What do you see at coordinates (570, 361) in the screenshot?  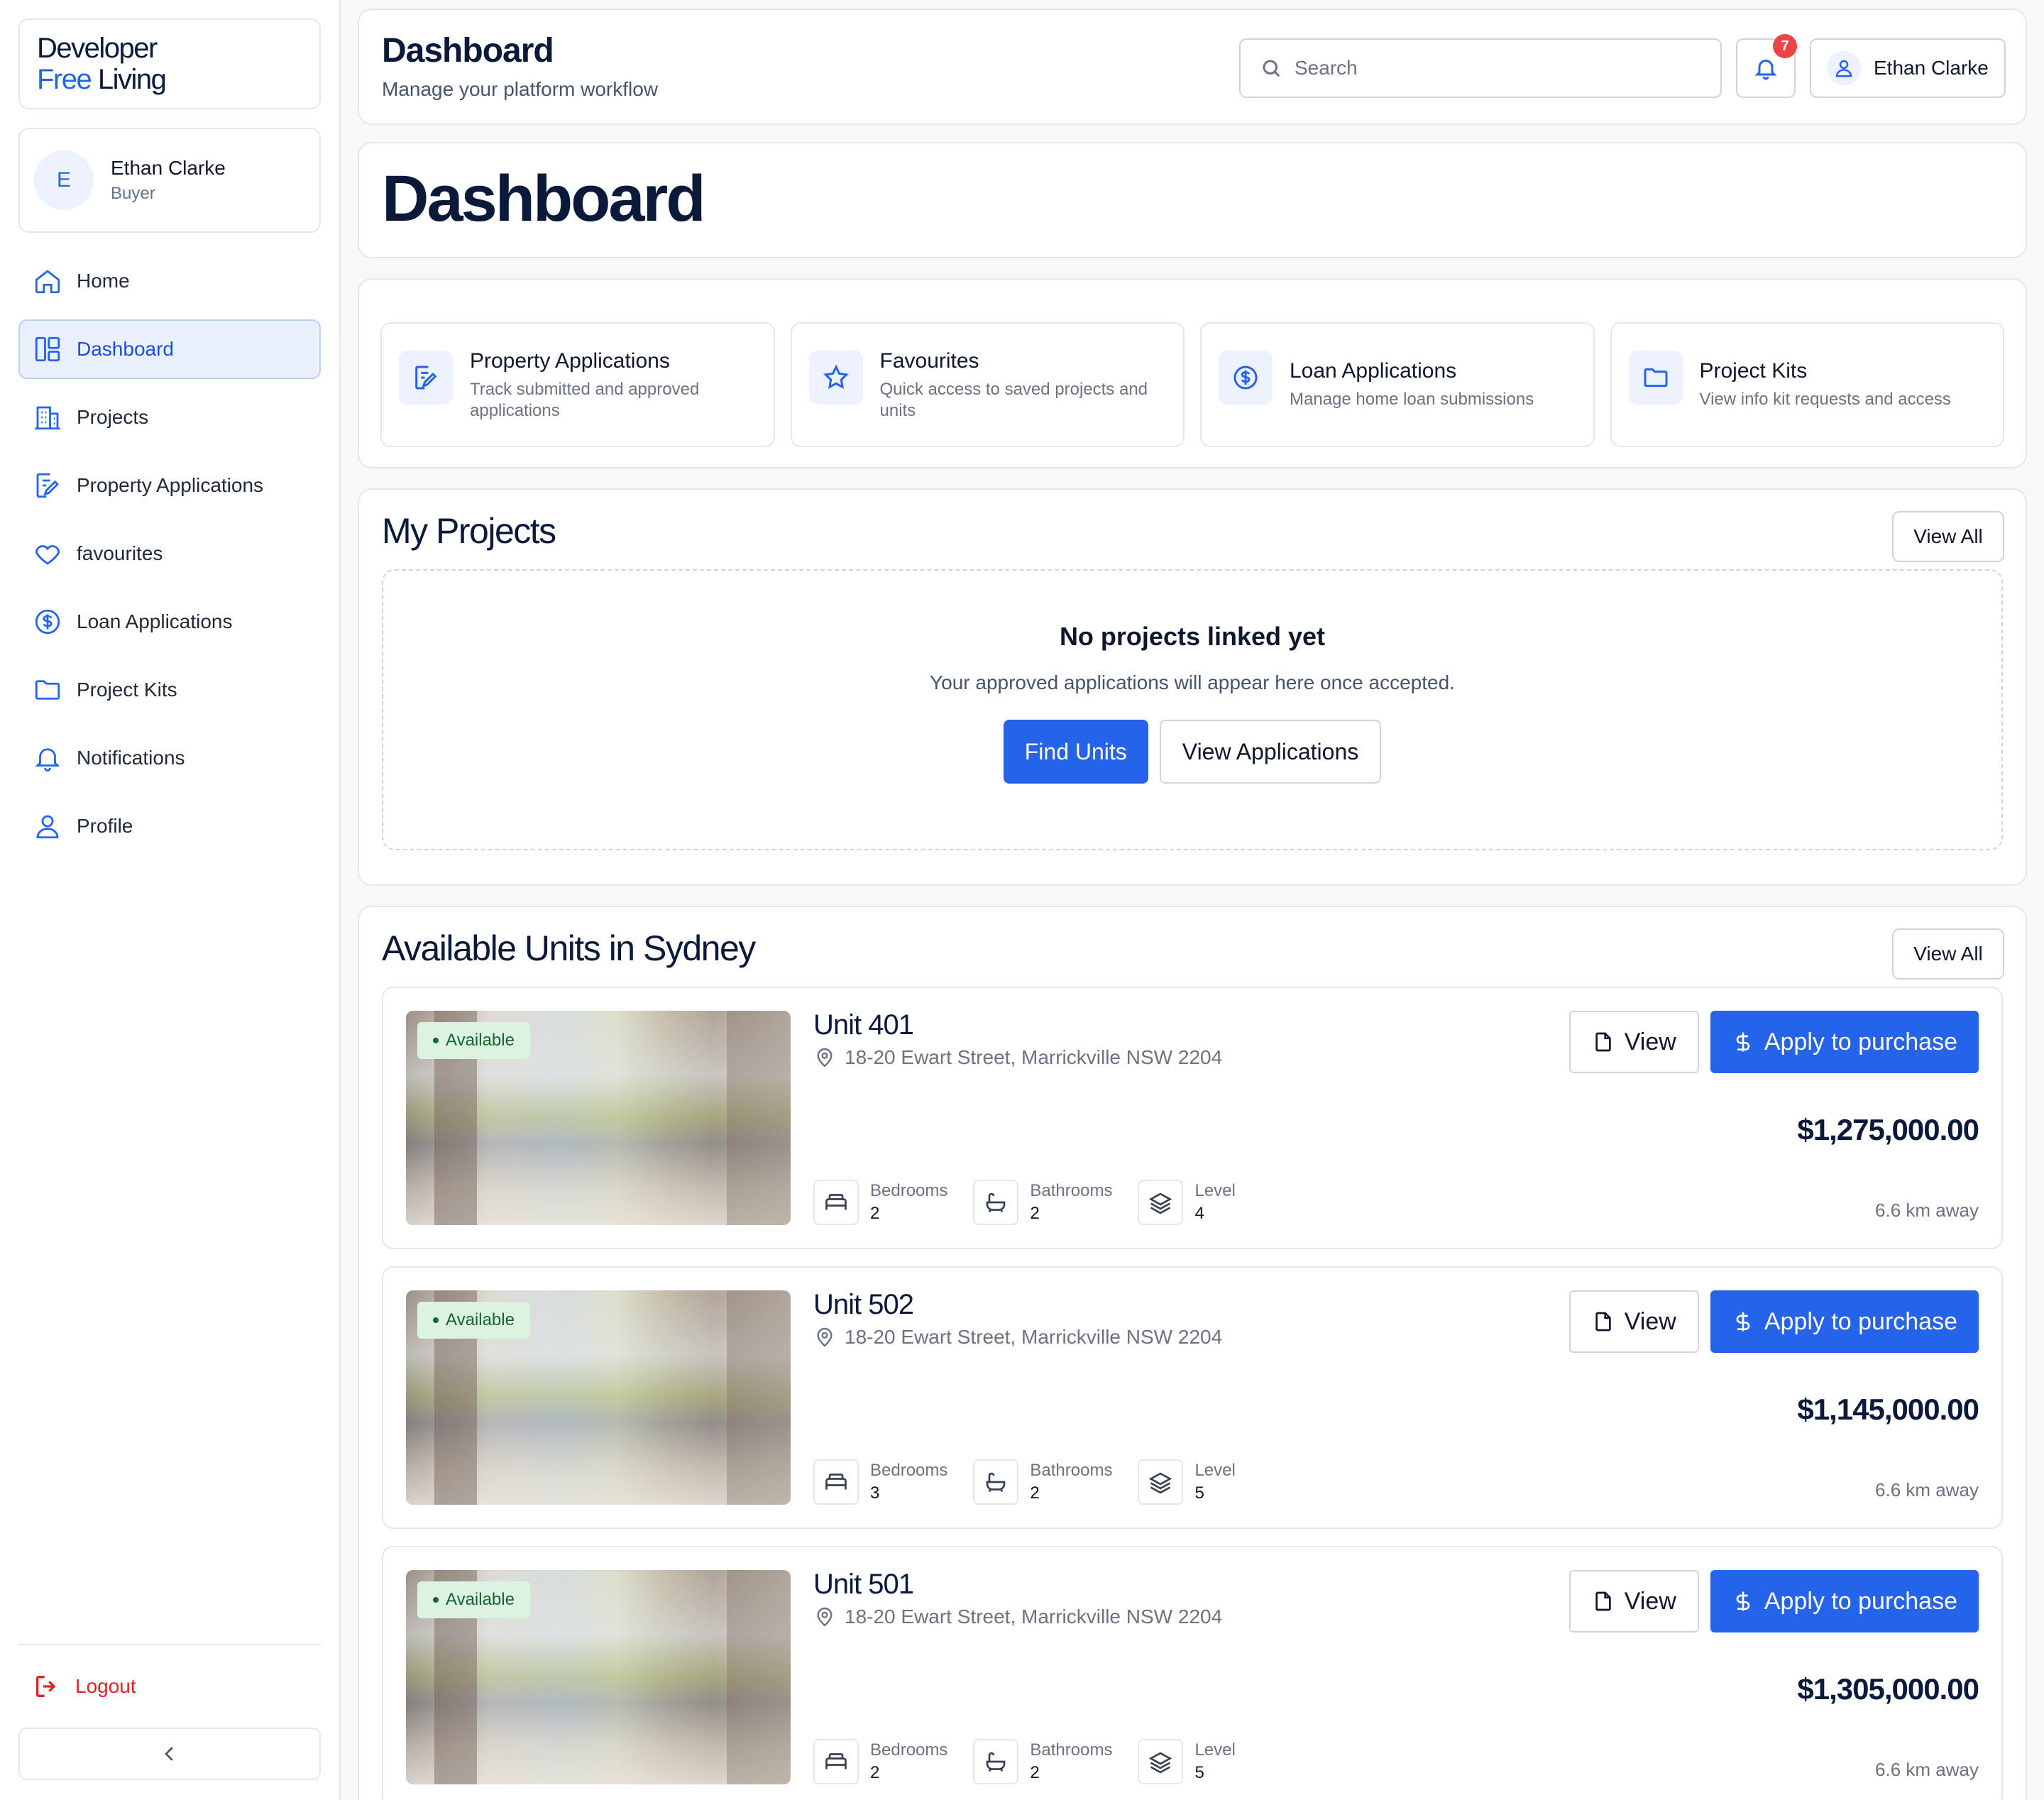 I see `quick-link-title: Property Applications` at bounding box center [570, 361].